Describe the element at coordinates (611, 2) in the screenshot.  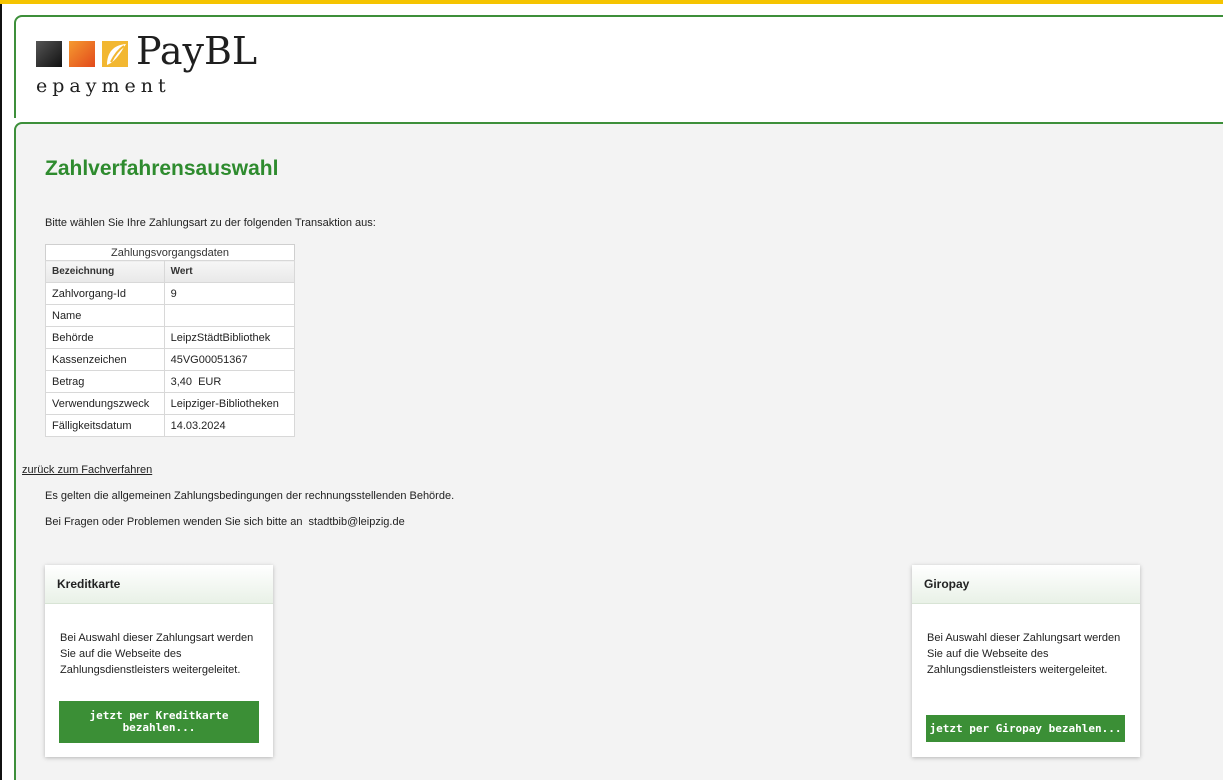
I see `top-accent-bar` at that location.